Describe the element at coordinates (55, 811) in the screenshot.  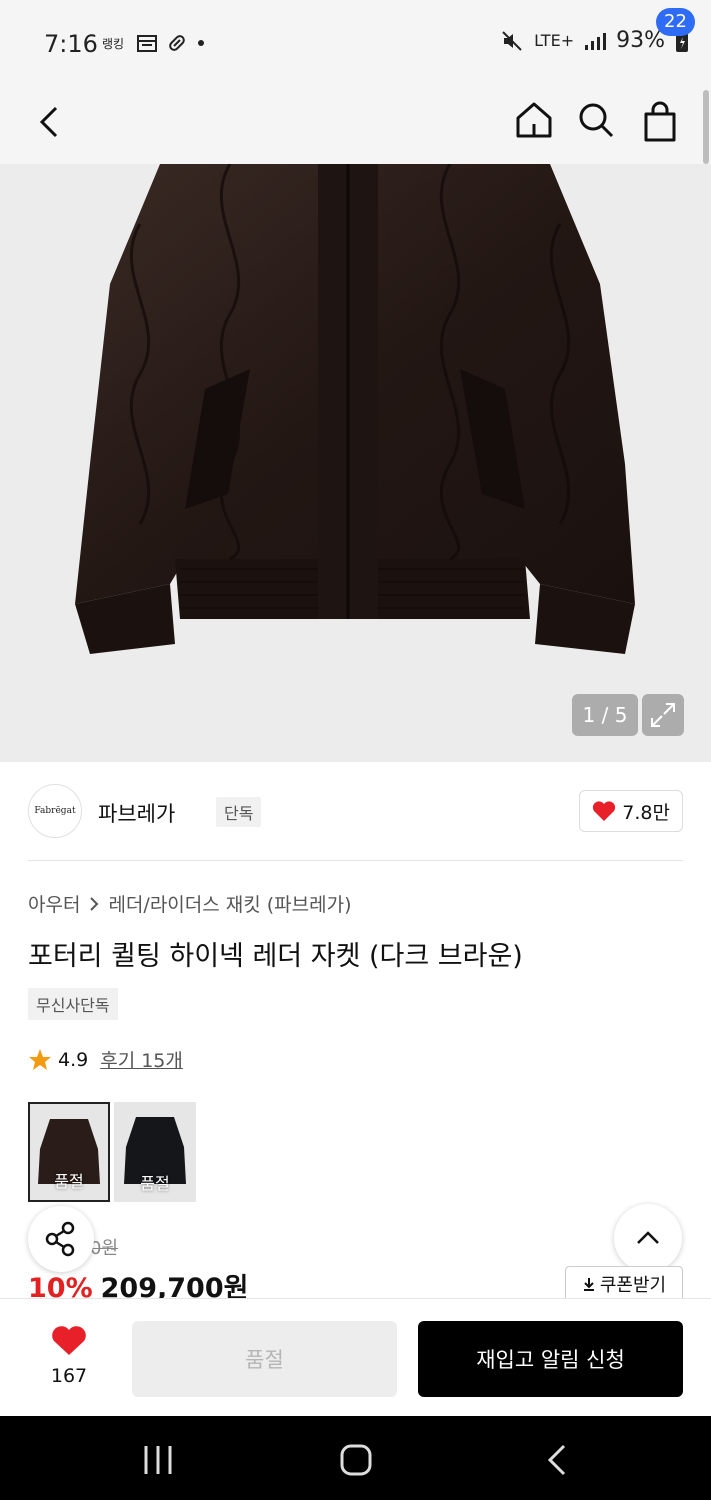
I see `brand-logo: Fabrēgat` at that location.